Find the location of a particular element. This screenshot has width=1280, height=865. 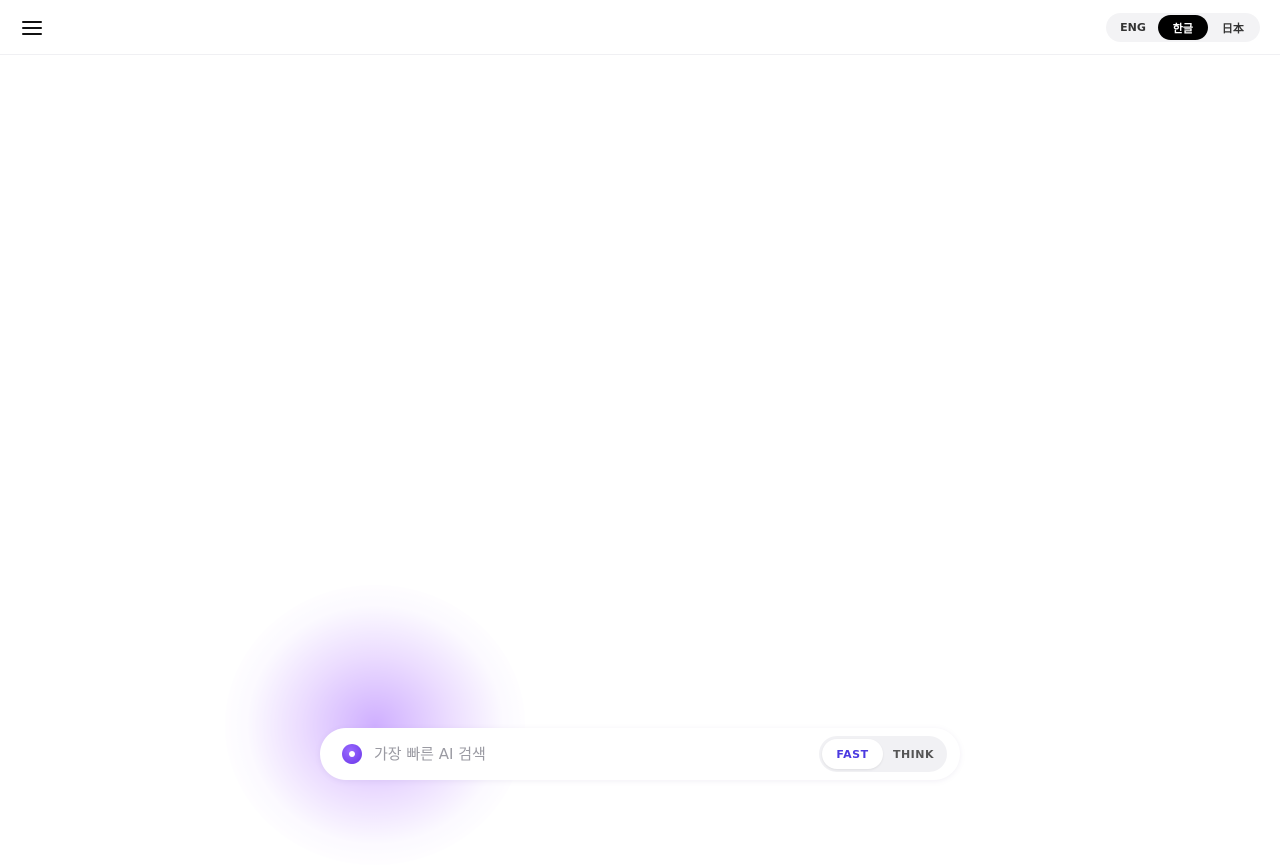

lang-option-eng: ENG is located at coordinates (1133, 27).